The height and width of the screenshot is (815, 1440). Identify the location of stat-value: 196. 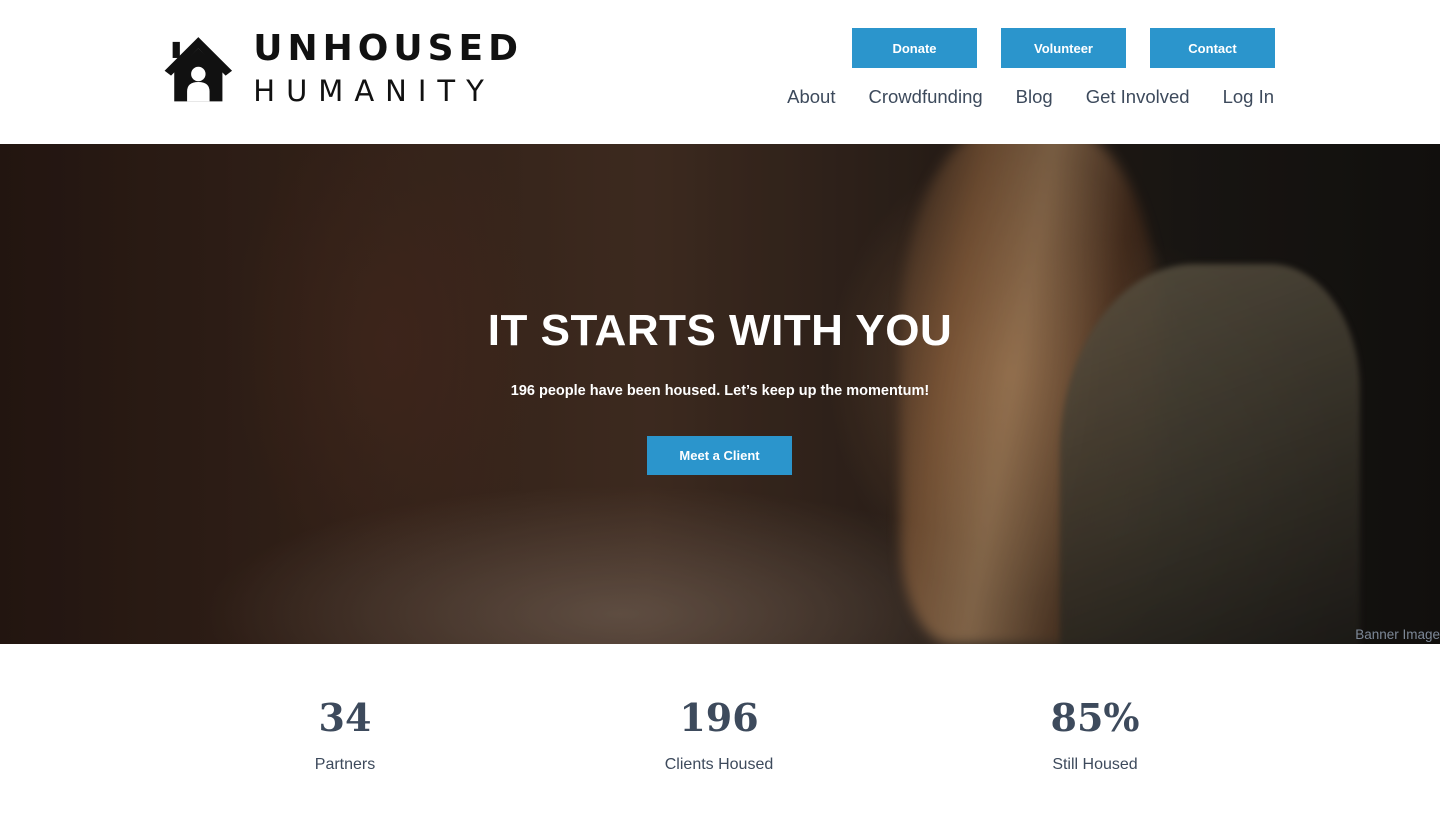
(719, 717).